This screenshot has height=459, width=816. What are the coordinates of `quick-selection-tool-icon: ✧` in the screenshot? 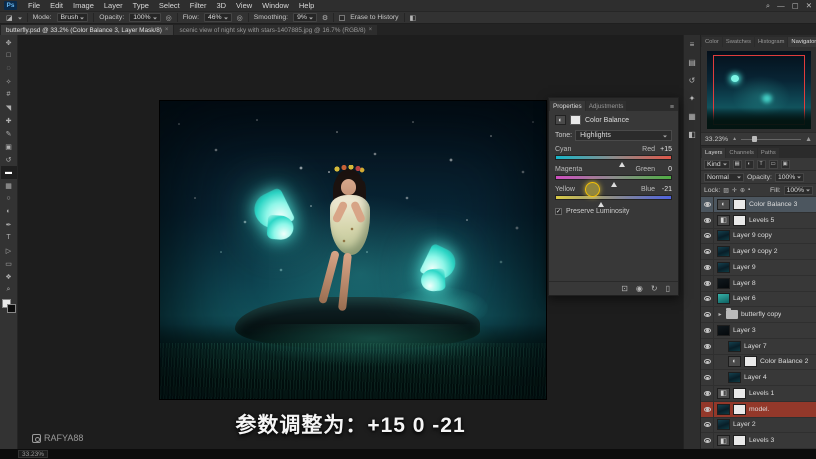 It's located at (9, 81).